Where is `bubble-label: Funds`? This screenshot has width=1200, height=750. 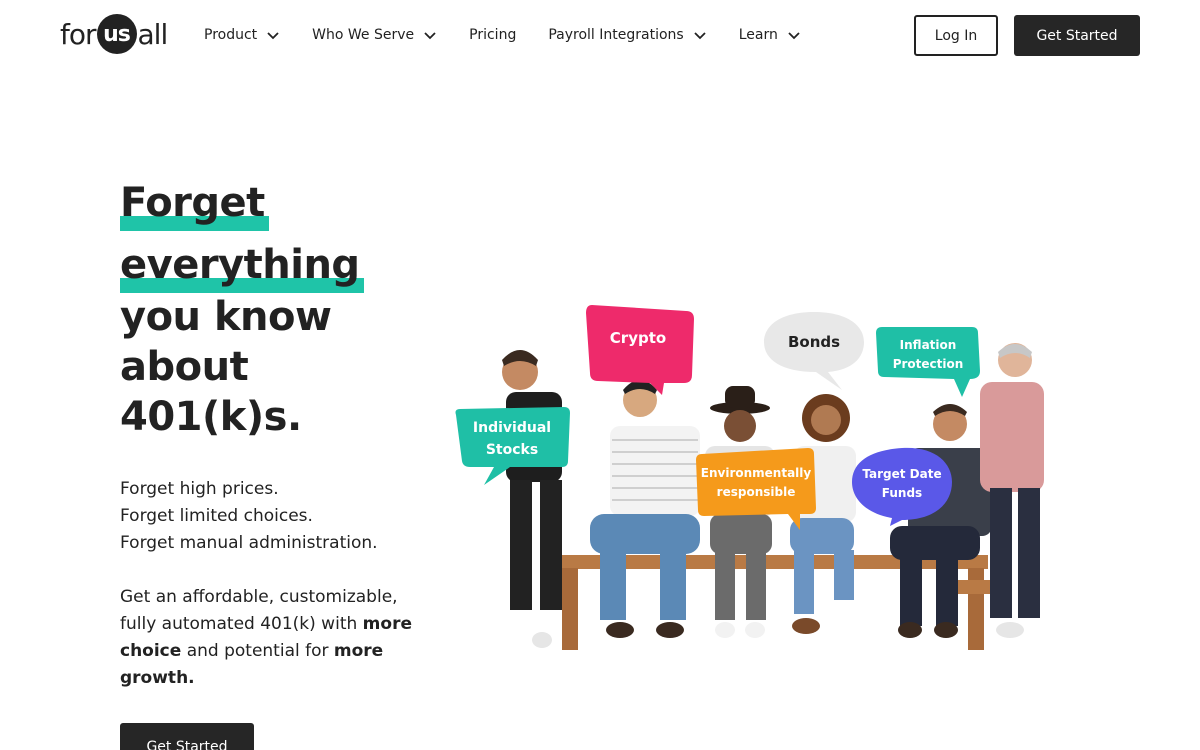
bubble-label: Funds is located at coordinates (902, 493).